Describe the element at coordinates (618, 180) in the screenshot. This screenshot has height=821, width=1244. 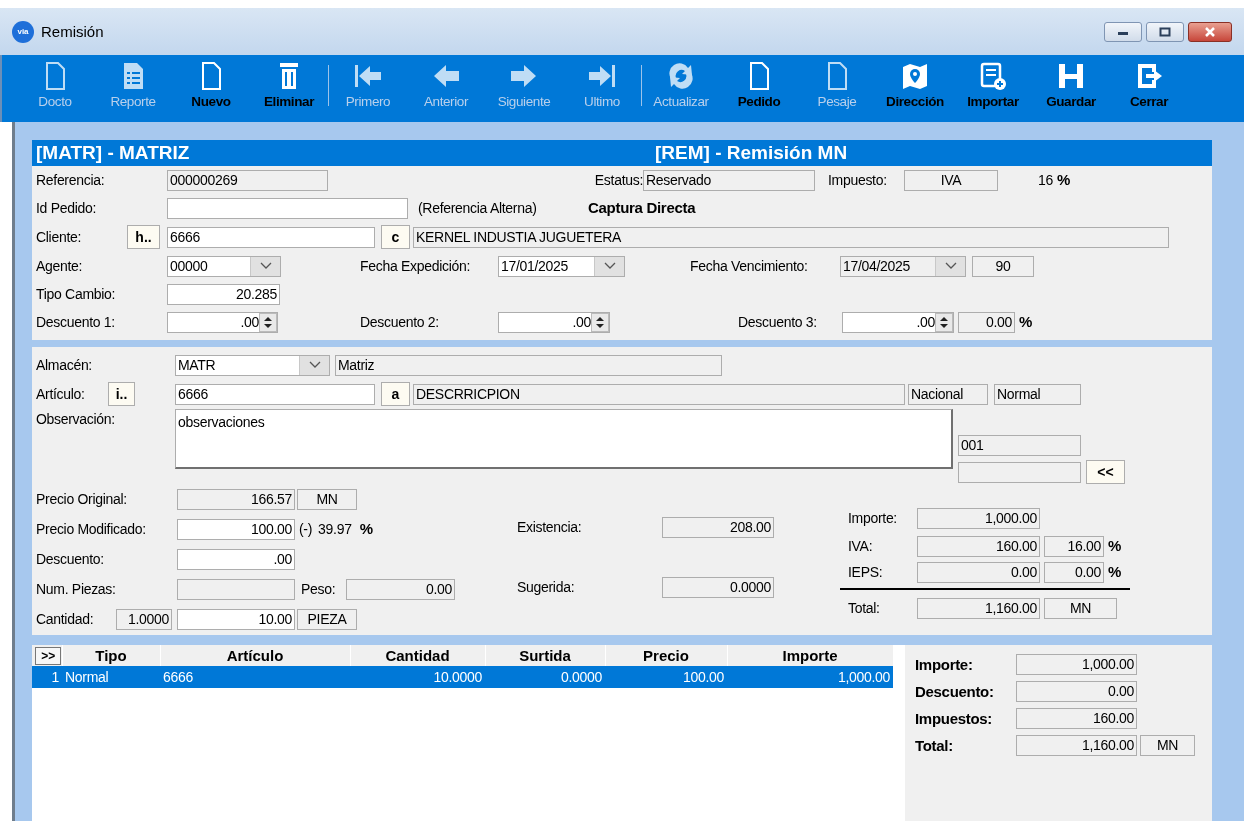
I see `field-label: Estatus:` at that location.